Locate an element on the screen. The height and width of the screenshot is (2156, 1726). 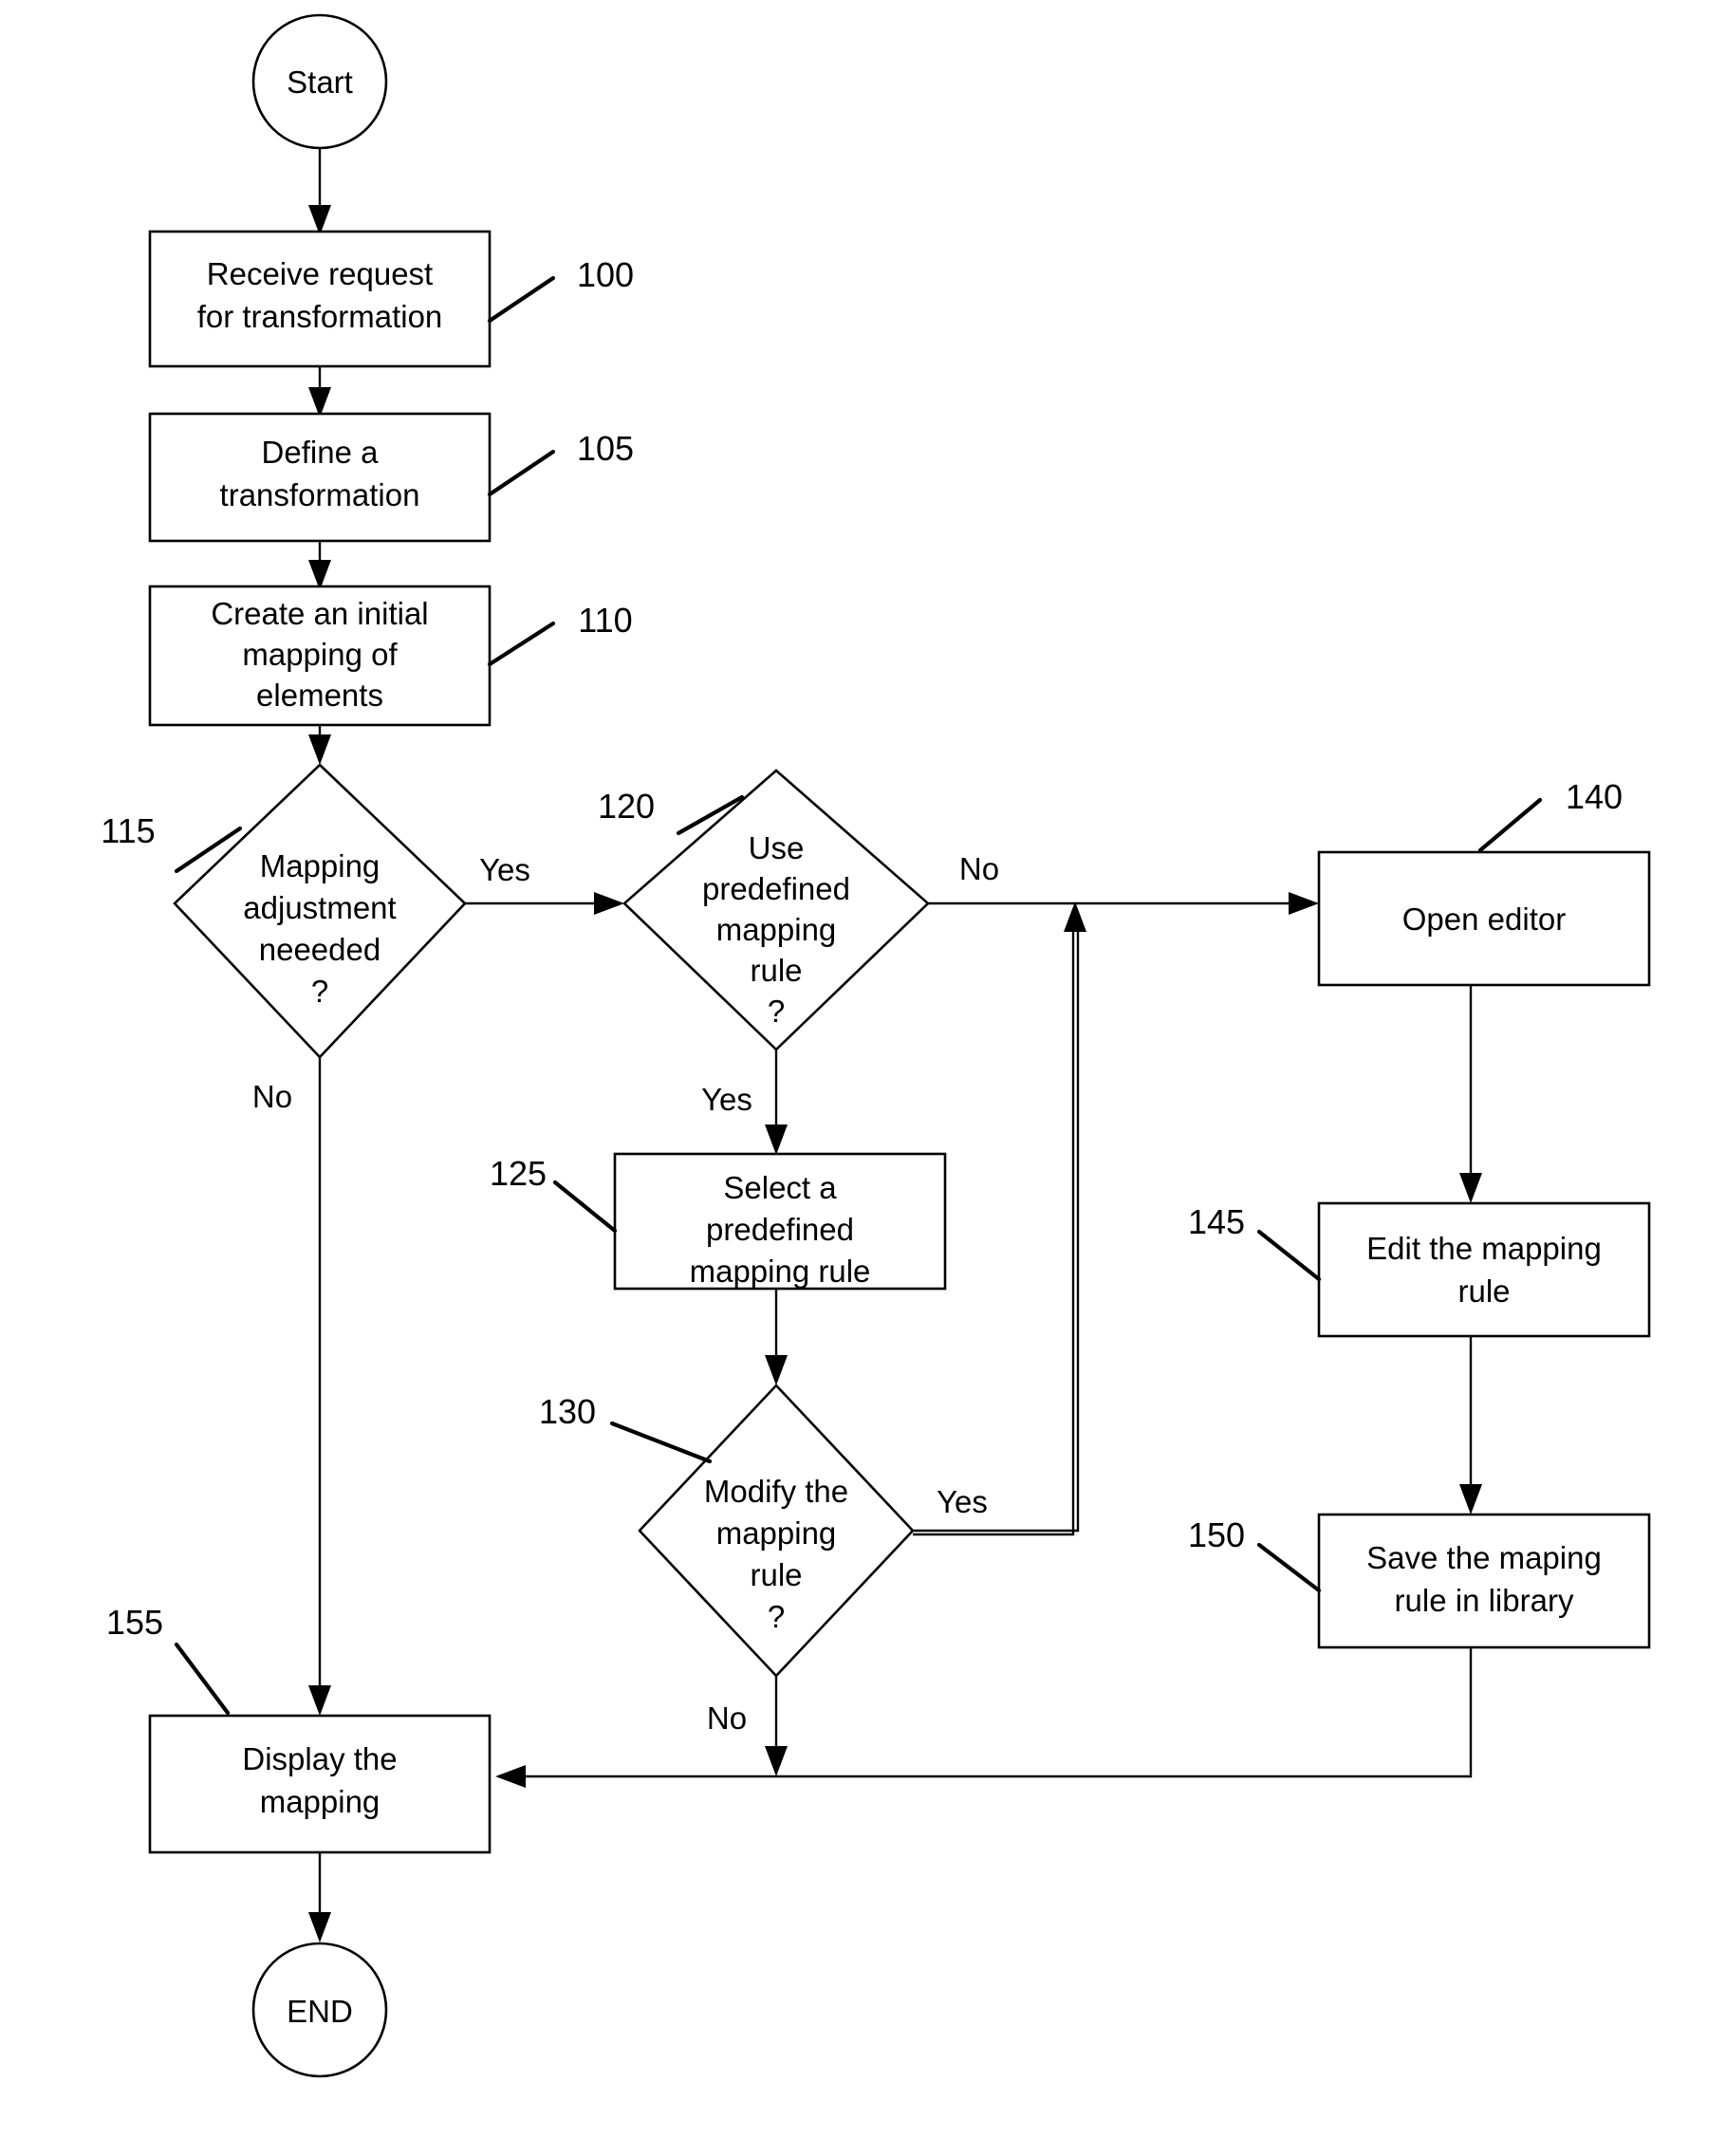
node-open-editor: Open editor is located at coordinates (1484, 918).